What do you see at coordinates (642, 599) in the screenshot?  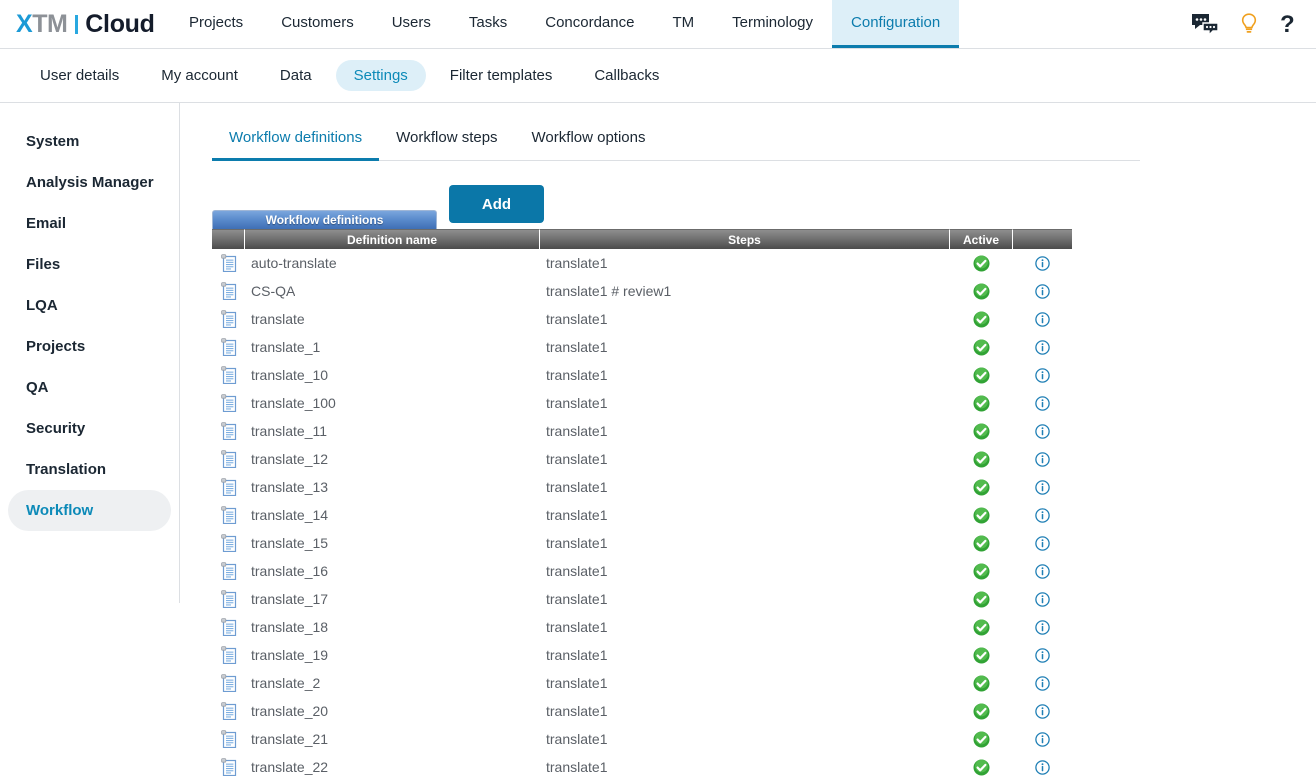 I see `table-row: translate_17 translate1` at bounding box center [642, 599].